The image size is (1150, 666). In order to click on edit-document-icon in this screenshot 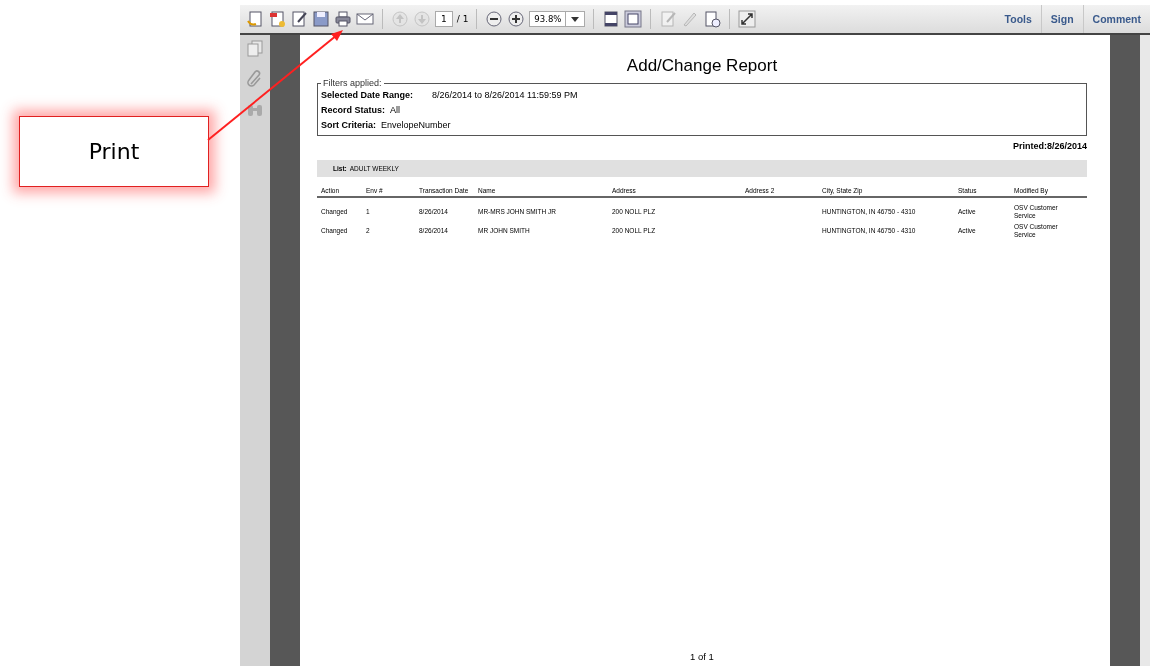, I will do `click(299, 19)`.